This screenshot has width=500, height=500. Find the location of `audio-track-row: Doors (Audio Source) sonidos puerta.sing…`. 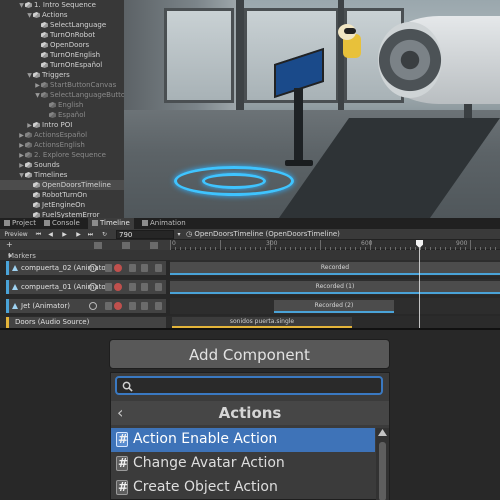

audio-track-row: Doors (Audio Source) sonidos puerta.sing… is located at coordinates (250, 322).